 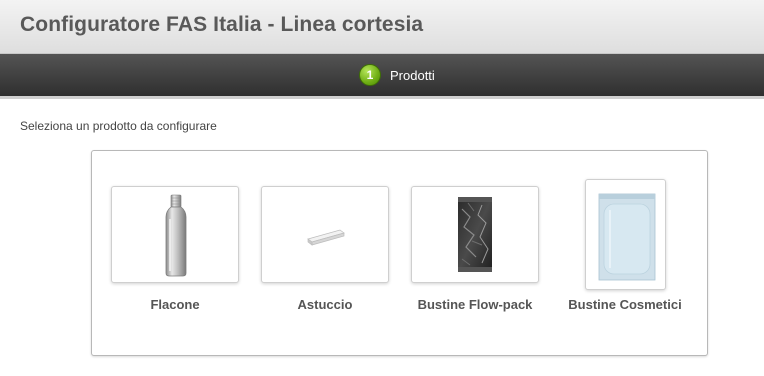 I want to click on bottle-image, so click(x=176, y=235).